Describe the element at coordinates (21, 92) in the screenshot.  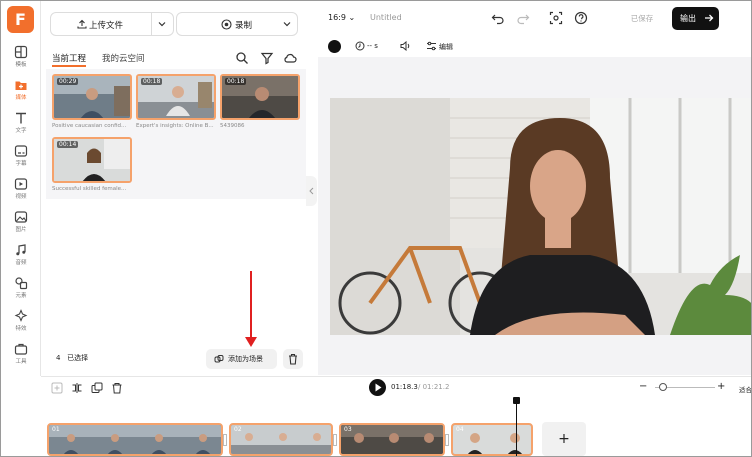
I see `rail-item-media: 媒体` at that location.